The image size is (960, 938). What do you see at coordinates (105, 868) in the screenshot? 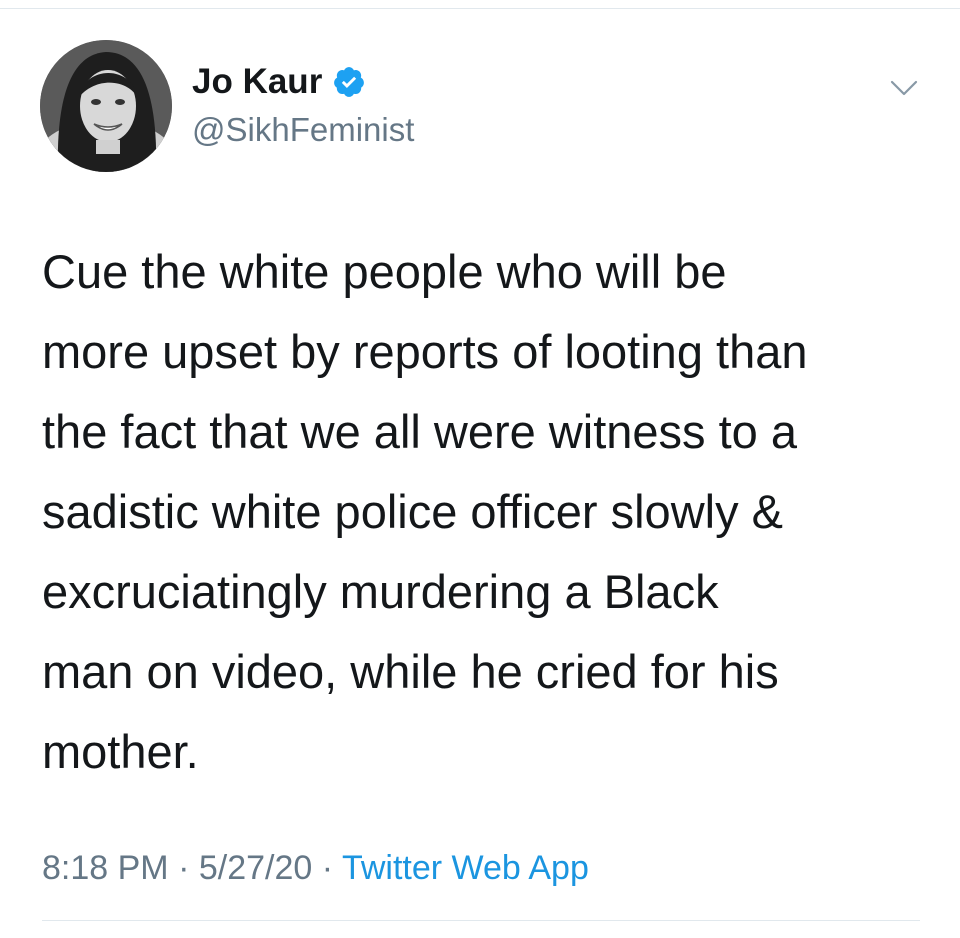
I see `tweet-time: 8:18 PM` at bounding box center [105, 868].